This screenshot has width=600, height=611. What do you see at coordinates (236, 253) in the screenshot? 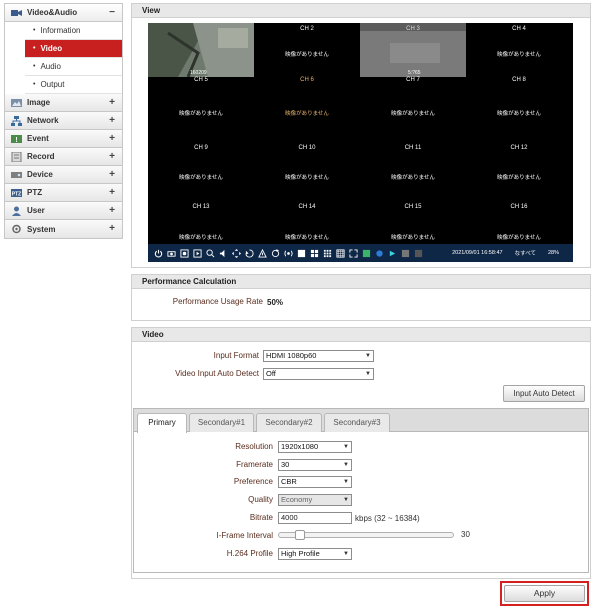
I see `ptz-move-icon` at bounding box center [236, 253].